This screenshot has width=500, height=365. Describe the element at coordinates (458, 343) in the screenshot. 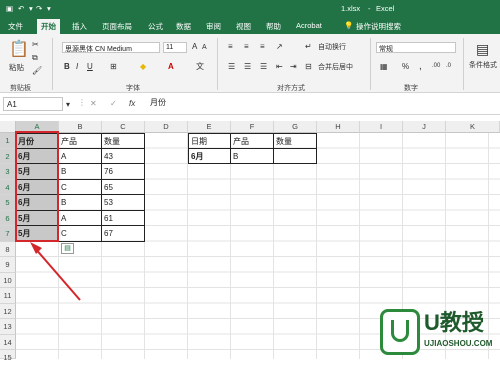

I see `watermark-url: UJIAOSHOU.COM` at that location.